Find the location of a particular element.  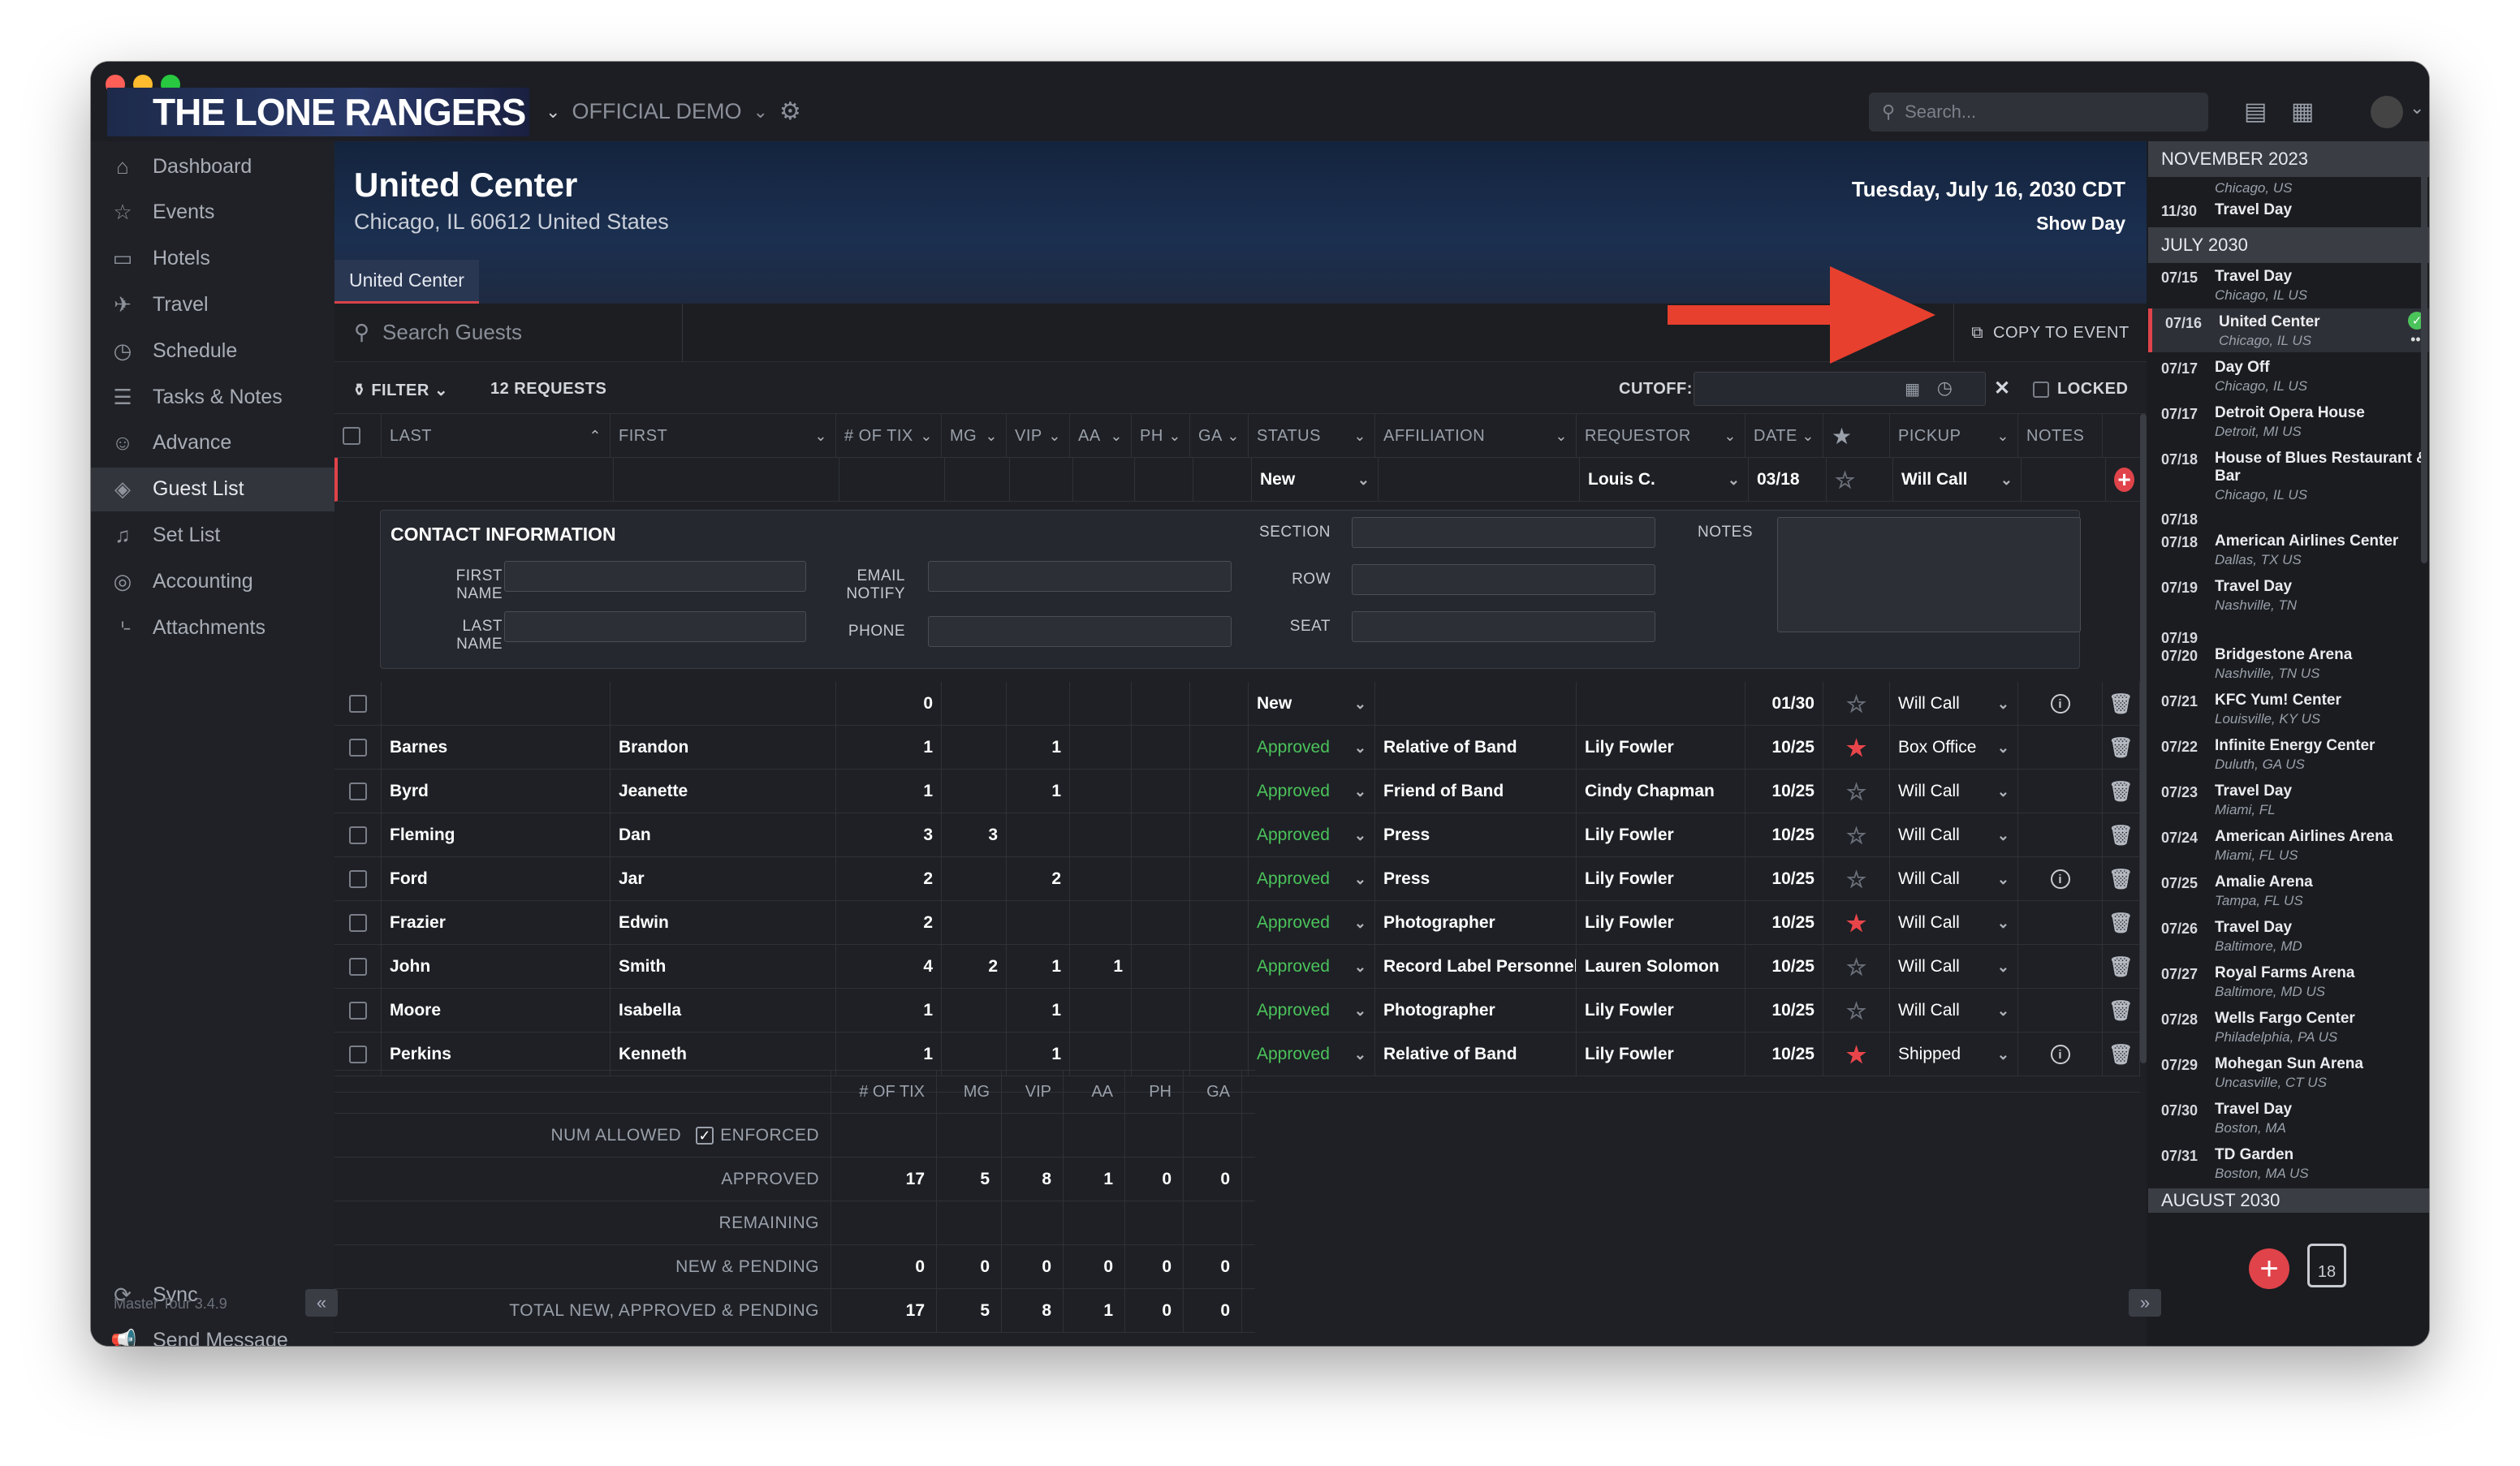

cell-star: ☆ is located at coordinates (1857, 1011).